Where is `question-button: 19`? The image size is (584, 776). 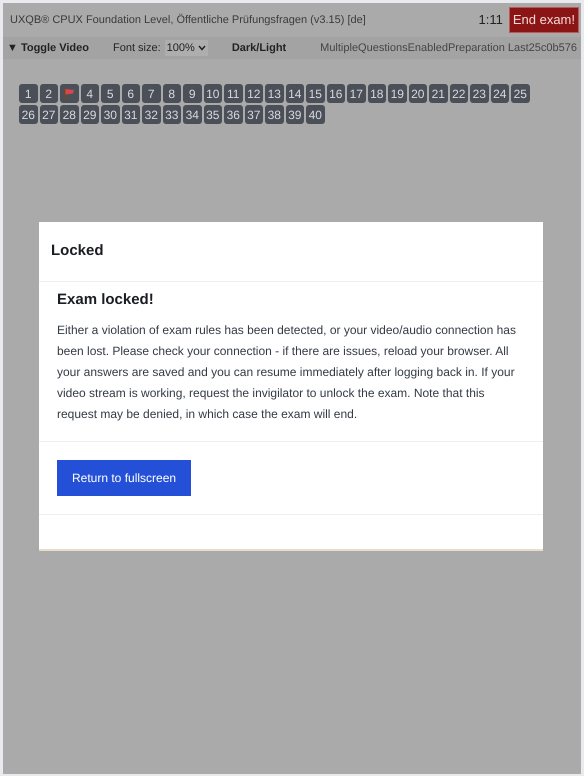
question-button: 19 is located at coordinates (397, 93).